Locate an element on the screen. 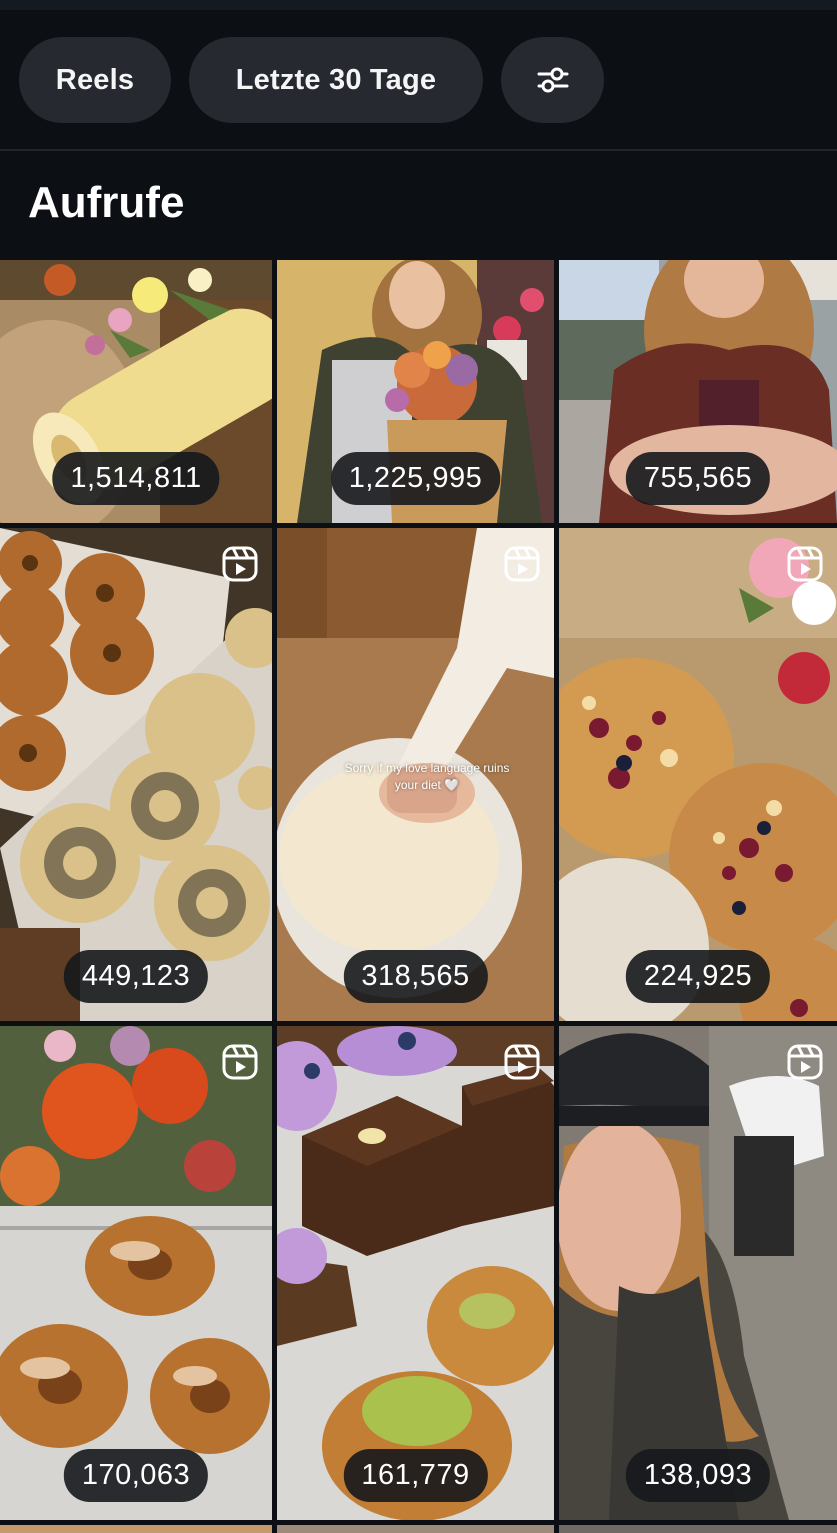 The image size is (837, 1533). section-title: Aufrufe is located at coordinates (106, 202).